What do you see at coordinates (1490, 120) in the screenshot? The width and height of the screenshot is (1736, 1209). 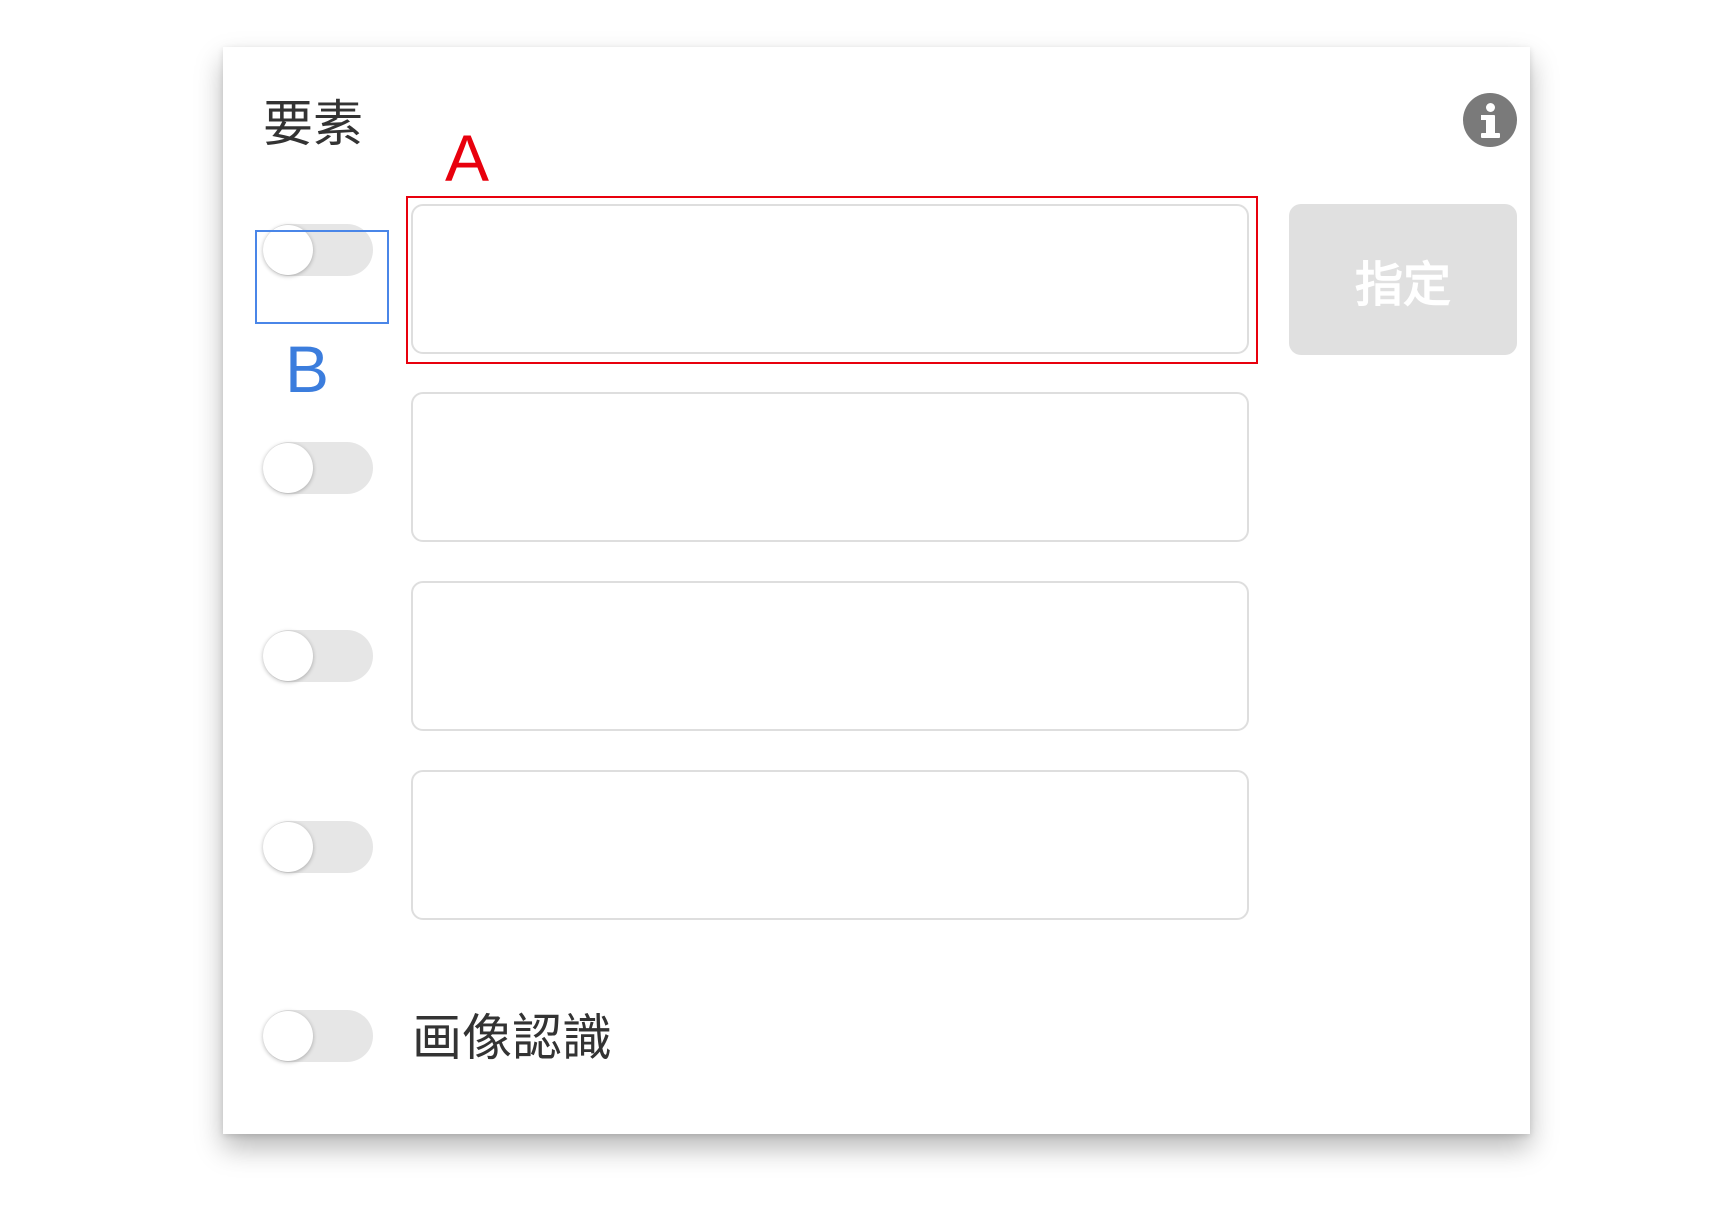 I see `info-icon` at bounding box center [1490, 120].